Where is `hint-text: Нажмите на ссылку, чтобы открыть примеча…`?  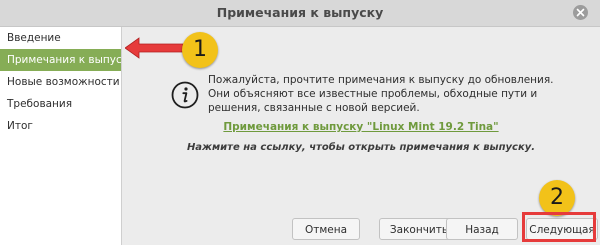 hint-text: Нажмите на ссылку, чтобы открыть примеча… is located at coordinates (361, 147).